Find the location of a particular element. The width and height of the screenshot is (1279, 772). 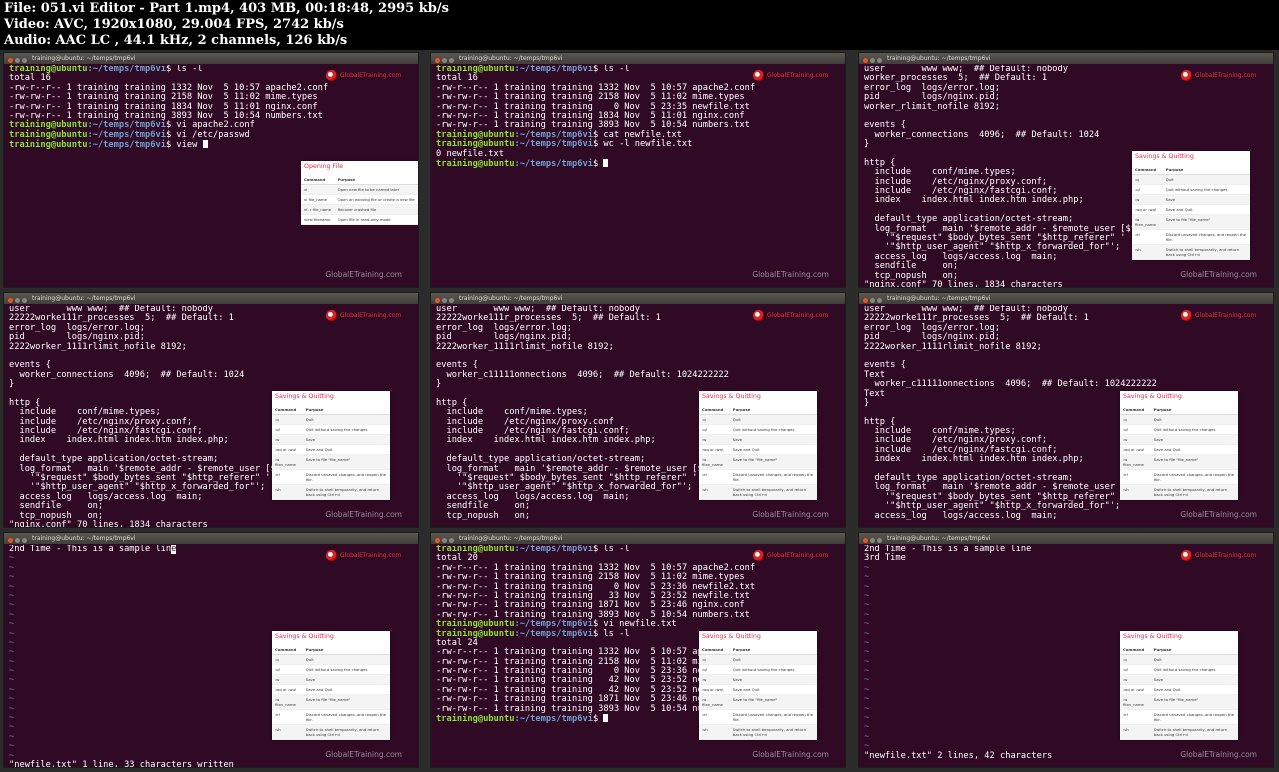

column-header: Purpose is located at coordinates (376, 180).